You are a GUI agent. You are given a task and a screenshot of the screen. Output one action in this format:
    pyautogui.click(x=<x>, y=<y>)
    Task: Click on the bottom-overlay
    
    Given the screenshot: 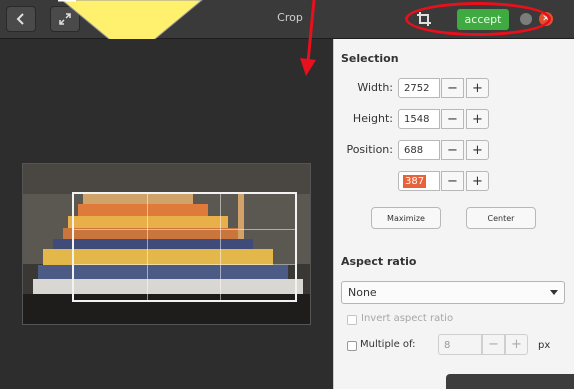 What is the action you would take?
    pyautogui.click(x=510, y=381)
    